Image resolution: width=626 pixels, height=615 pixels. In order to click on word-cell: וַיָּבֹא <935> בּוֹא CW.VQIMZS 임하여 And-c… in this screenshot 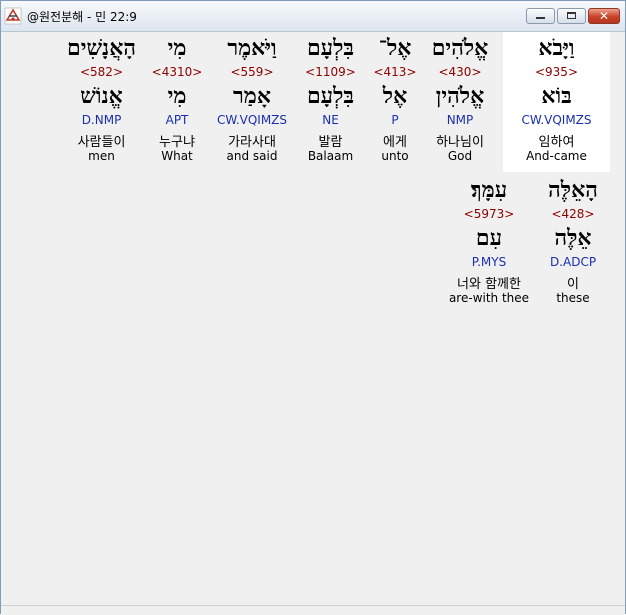, I will do `click(556, 102)`.